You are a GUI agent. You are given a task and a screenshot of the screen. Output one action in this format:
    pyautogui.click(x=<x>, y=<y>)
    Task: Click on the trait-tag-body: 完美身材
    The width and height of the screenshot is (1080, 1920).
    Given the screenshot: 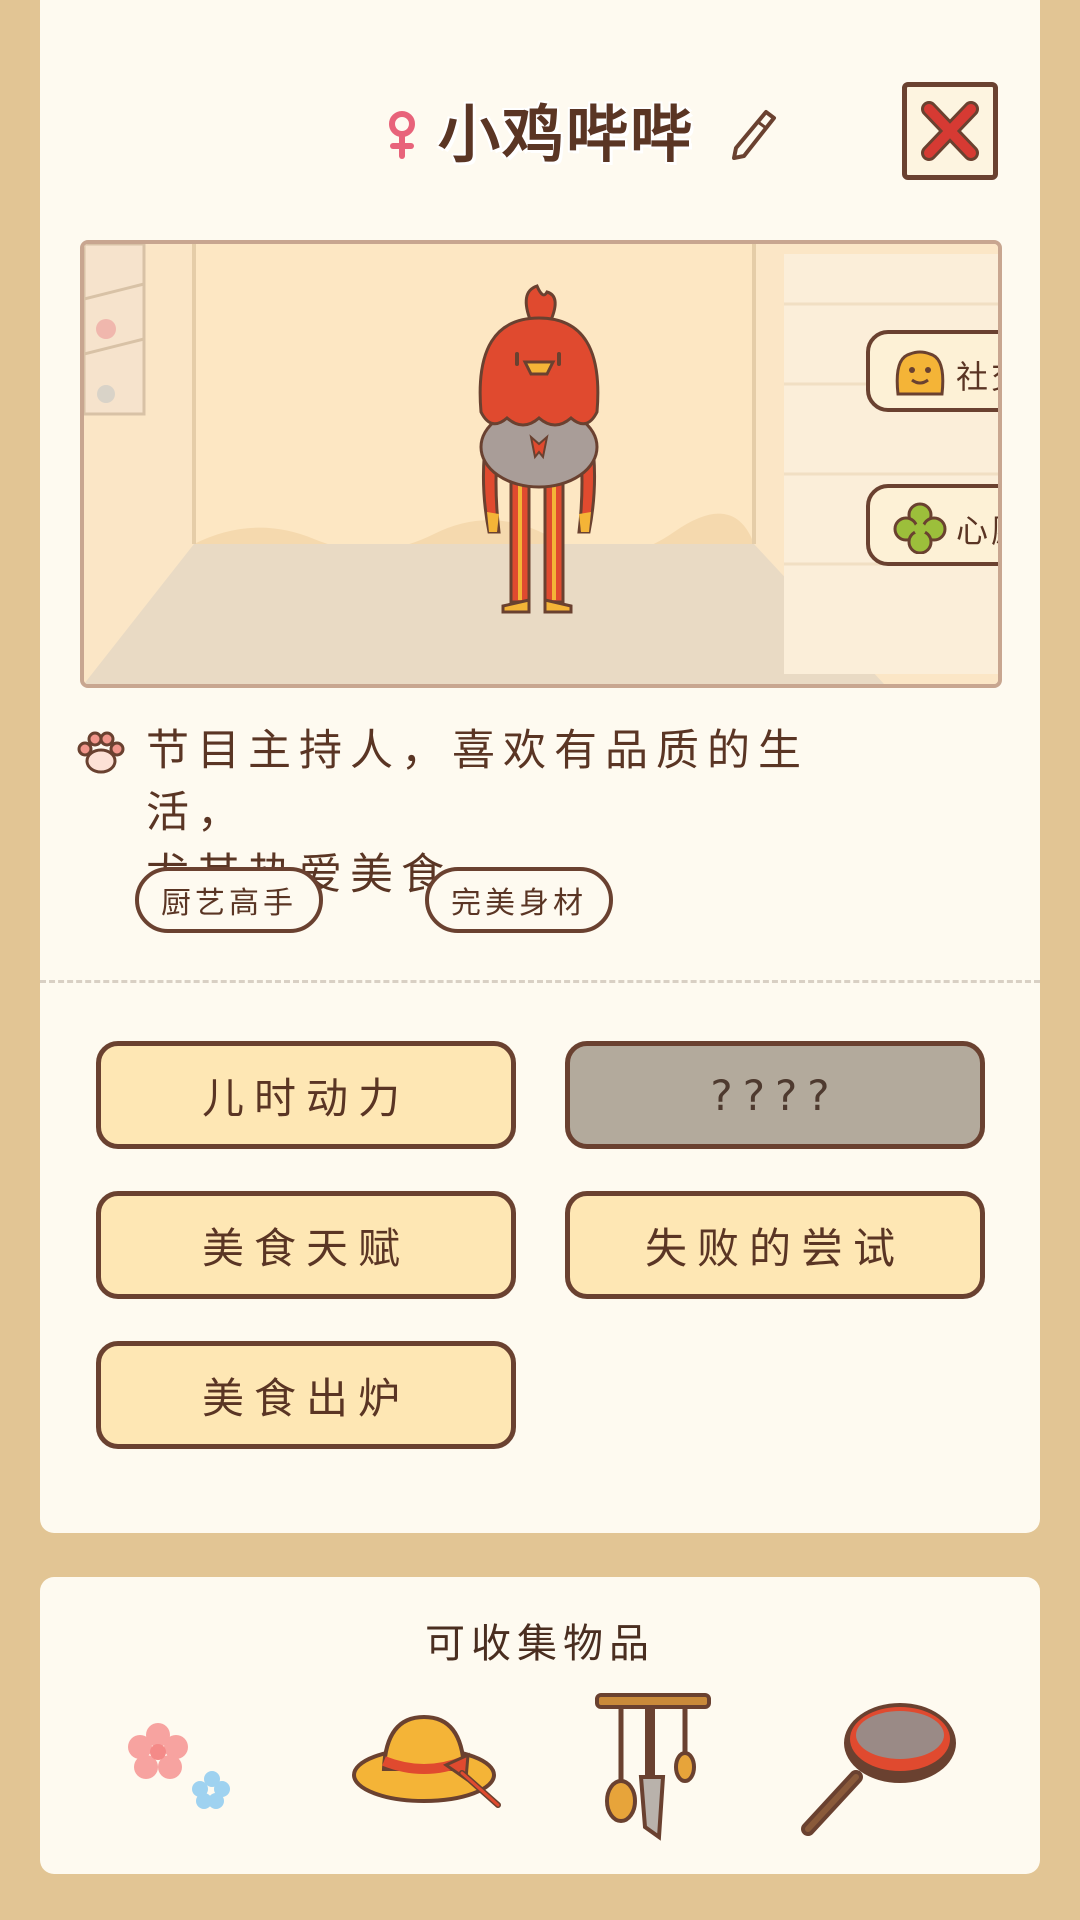 What is the action you would take?
    pyautogui.click(x=519, y=900)
    